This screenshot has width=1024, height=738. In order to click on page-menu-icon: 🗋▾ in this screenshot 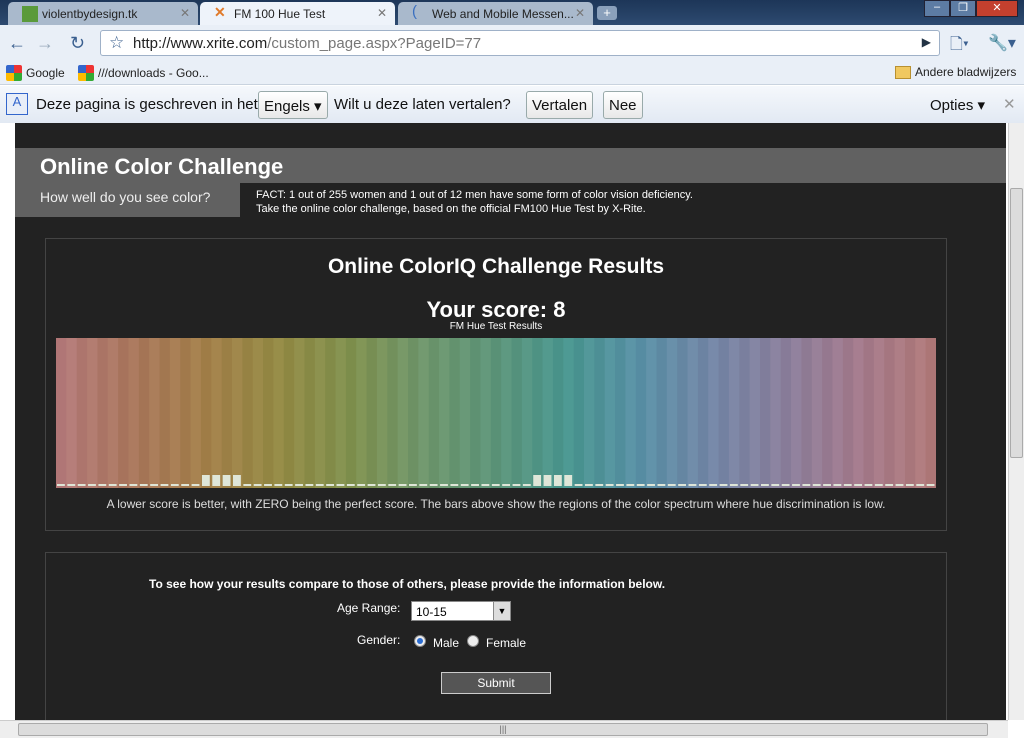, I will do `click(959, 46)`.